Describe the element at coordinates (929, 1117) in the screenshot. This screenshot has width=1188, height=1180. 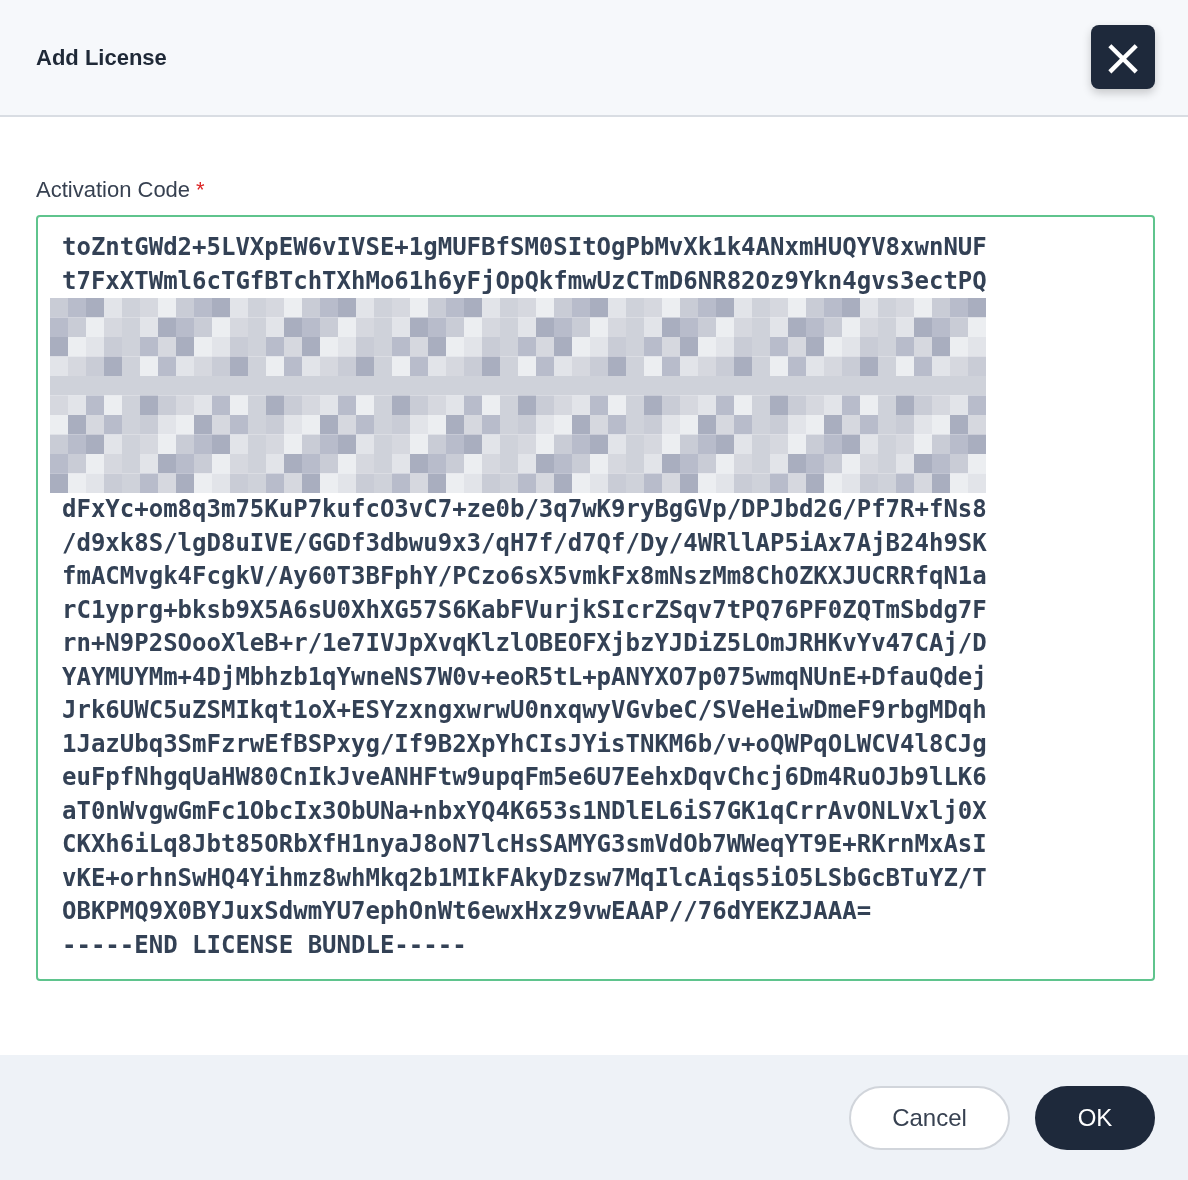
I see `cancel-button: Cancel` at that location.